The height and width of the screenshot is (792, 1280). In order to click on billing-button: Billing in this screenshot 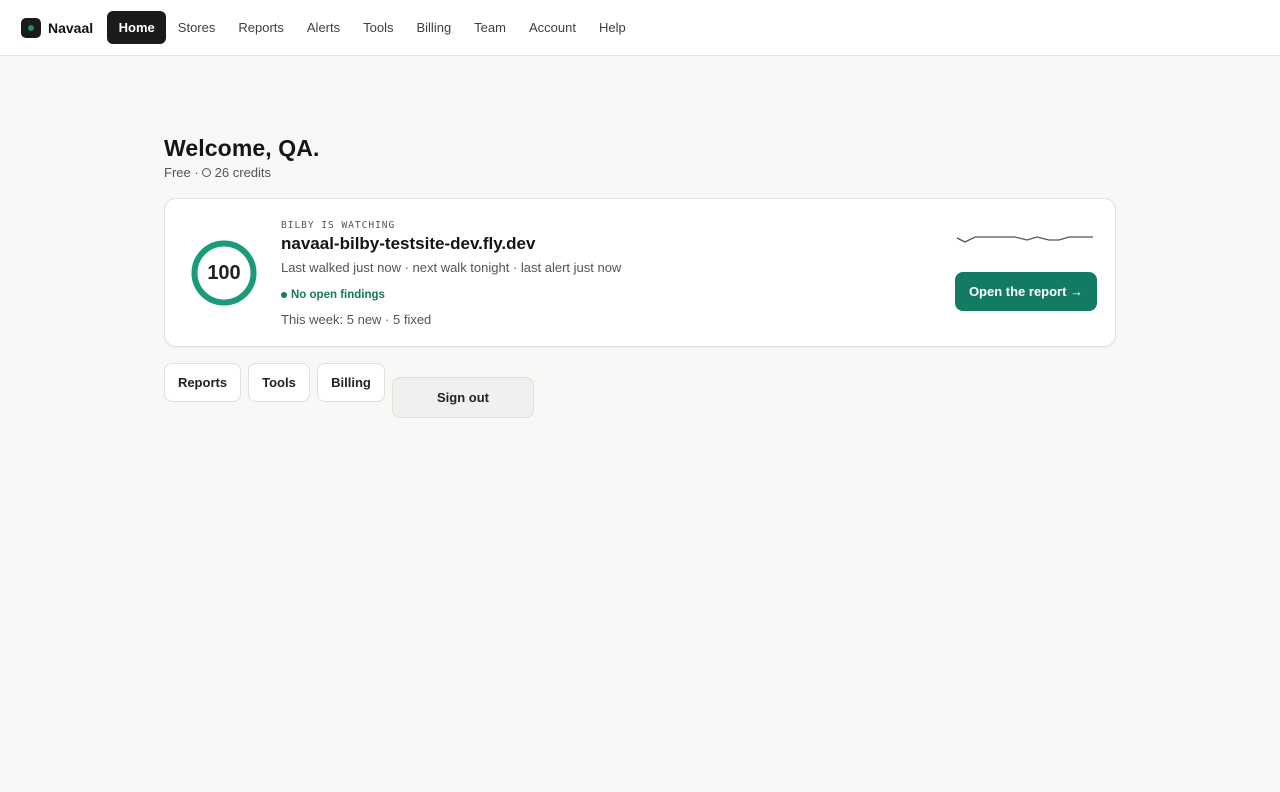, I will do `click(351, 382)`.